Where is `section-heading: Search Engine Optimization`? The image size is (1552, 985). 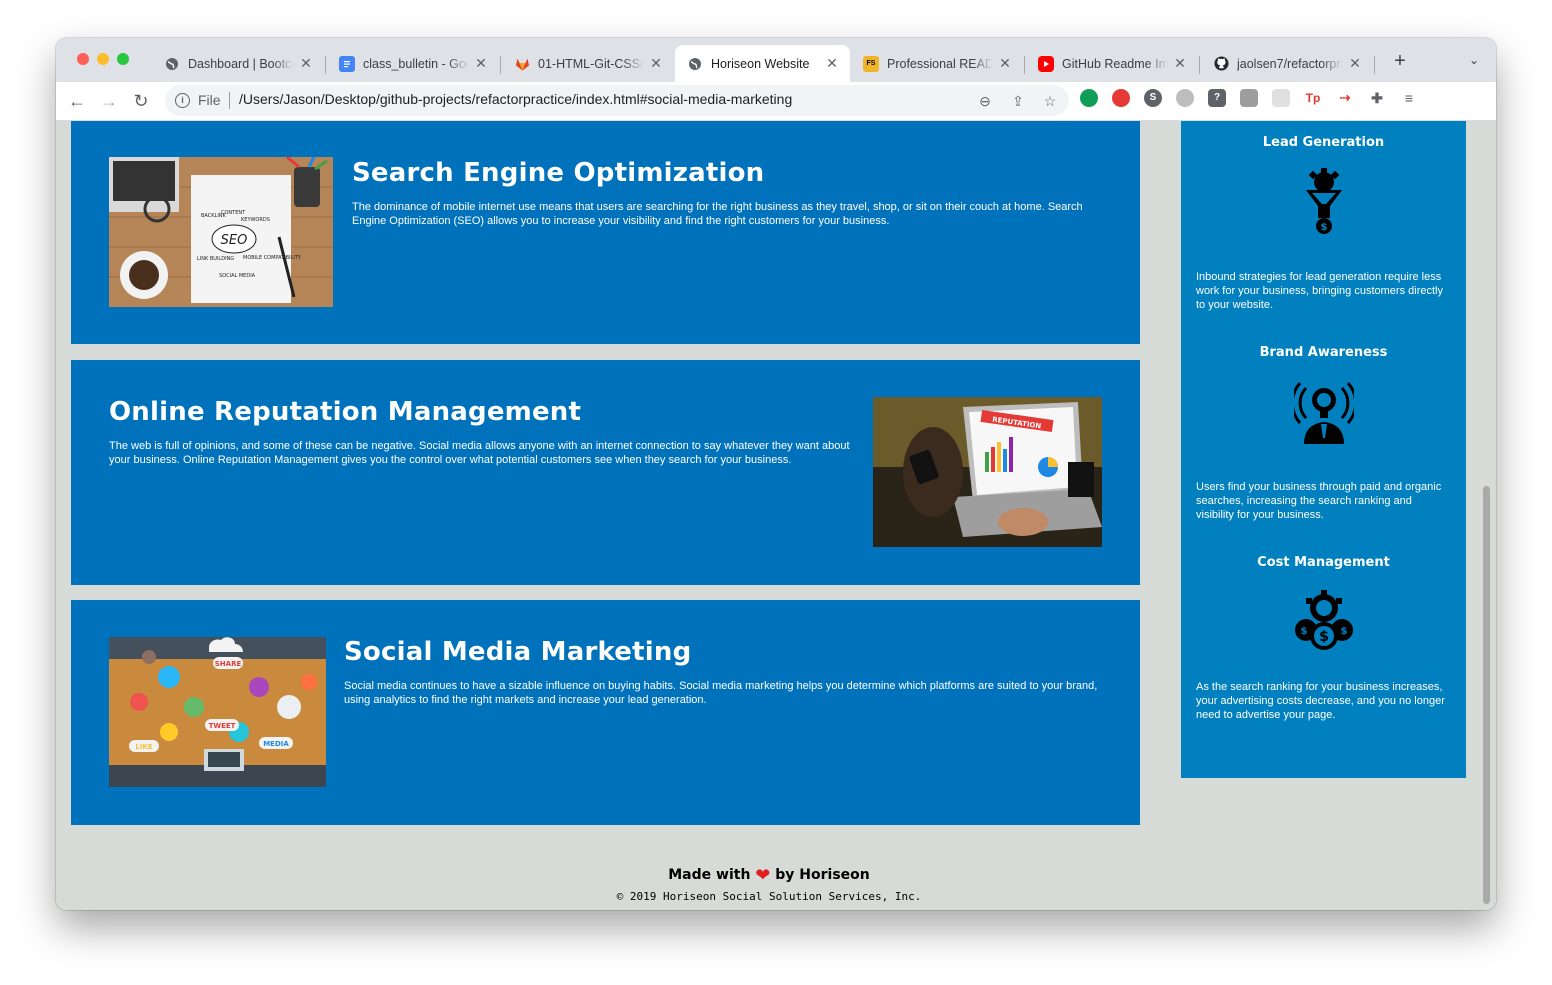
section-heading: Search Engine Optimization is located at coordinates (558, 173).